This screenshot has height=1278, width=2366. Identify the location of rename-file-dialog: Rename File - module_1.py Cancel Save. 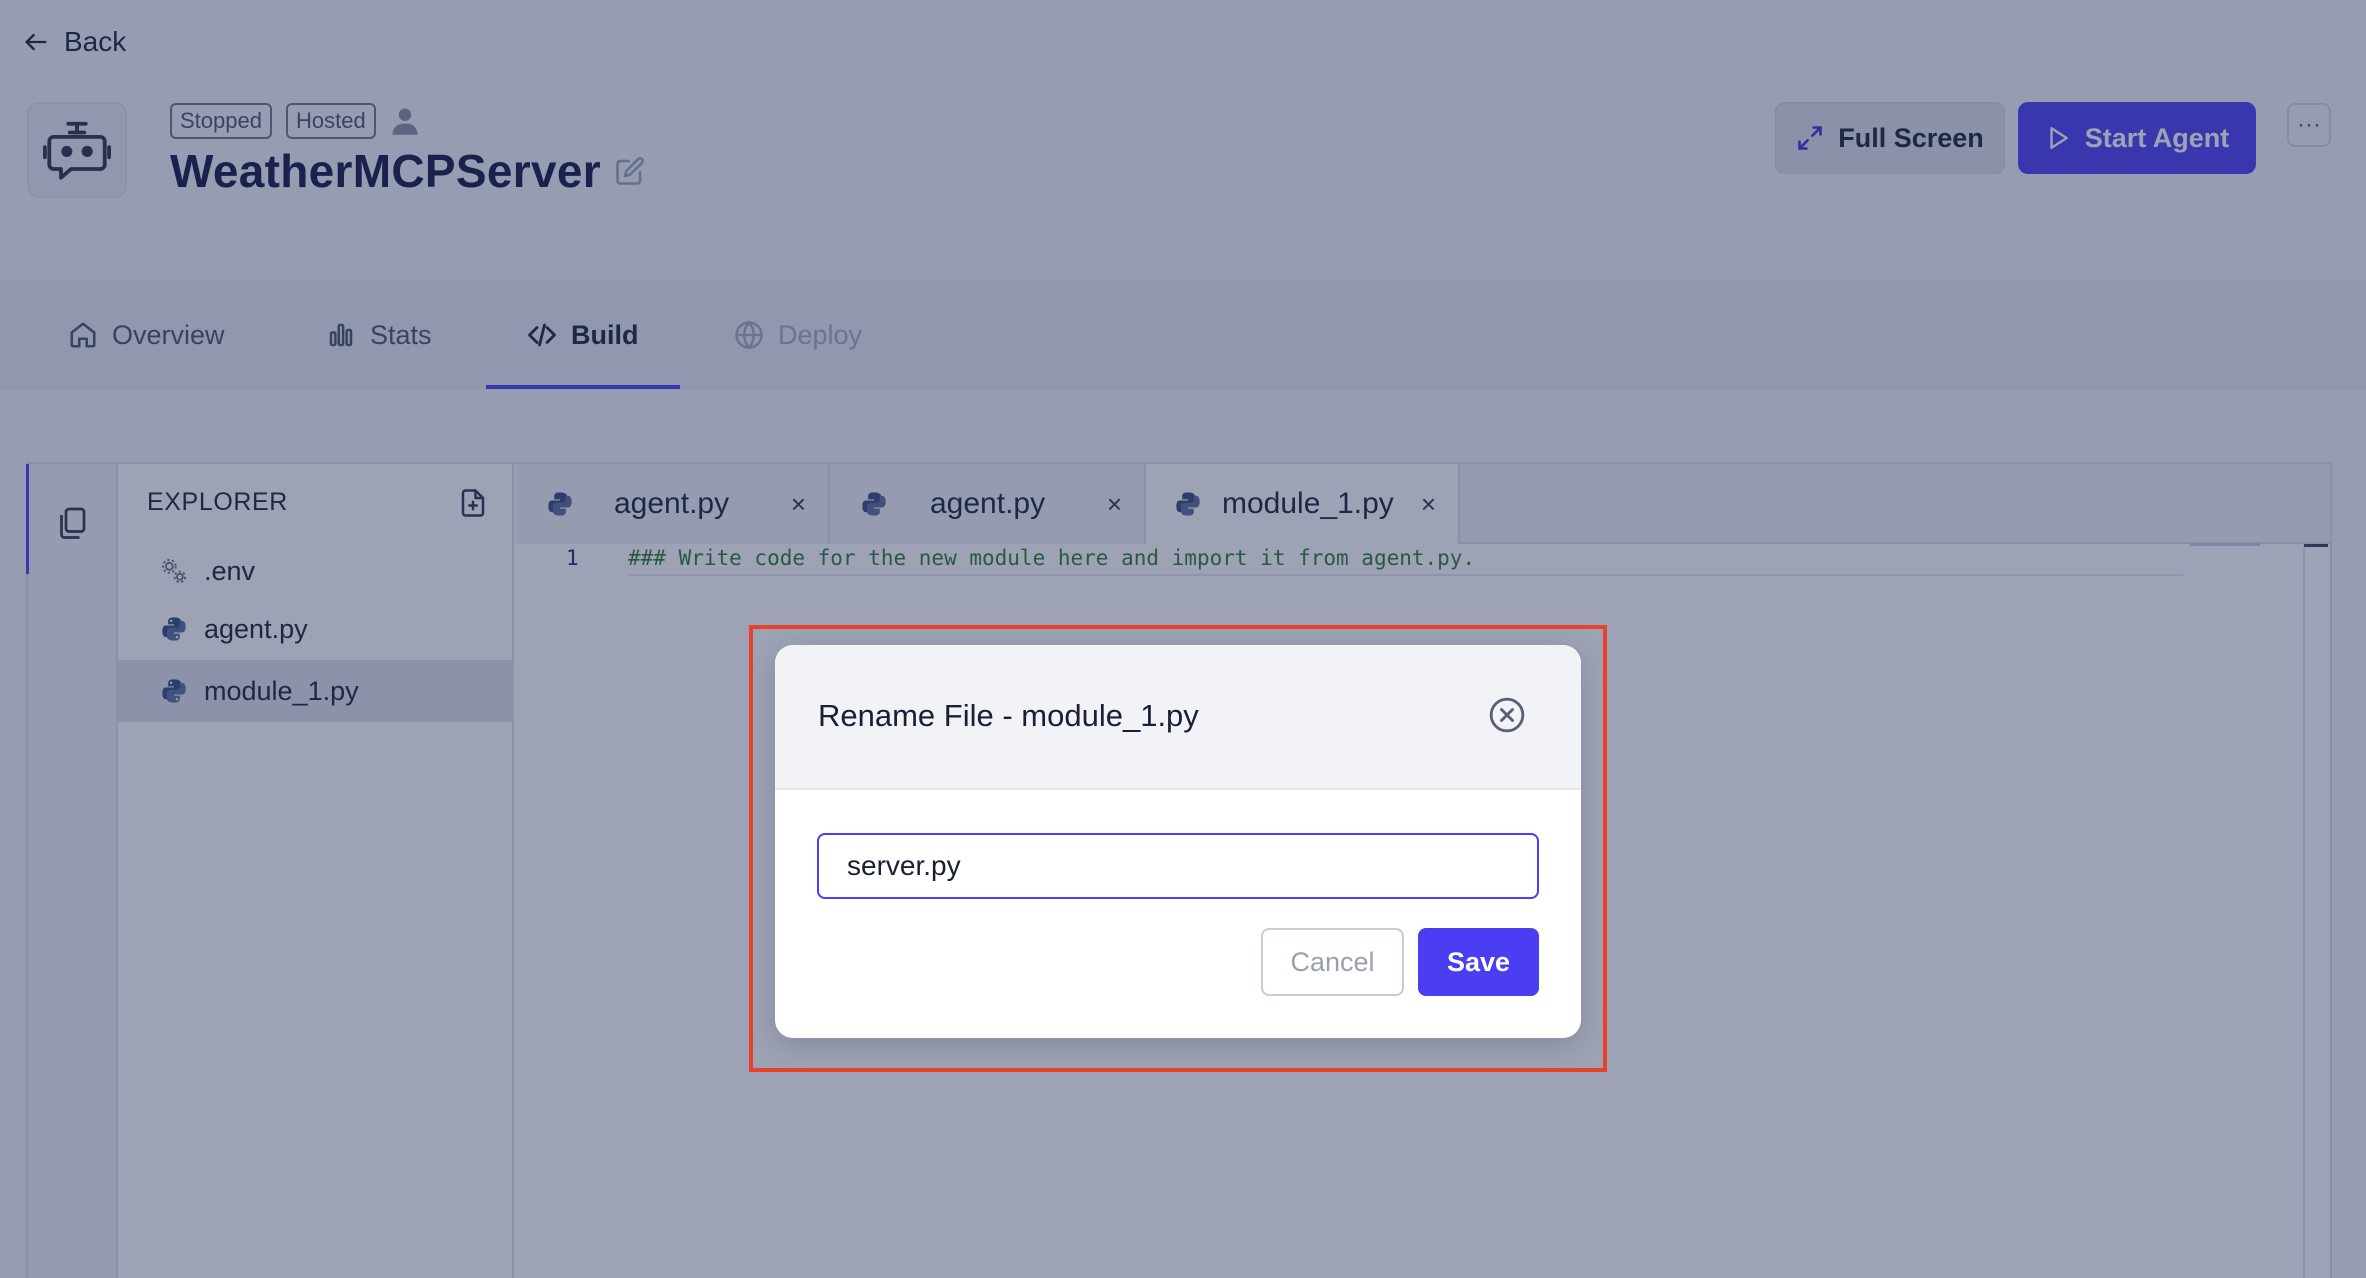
(1178, 841).